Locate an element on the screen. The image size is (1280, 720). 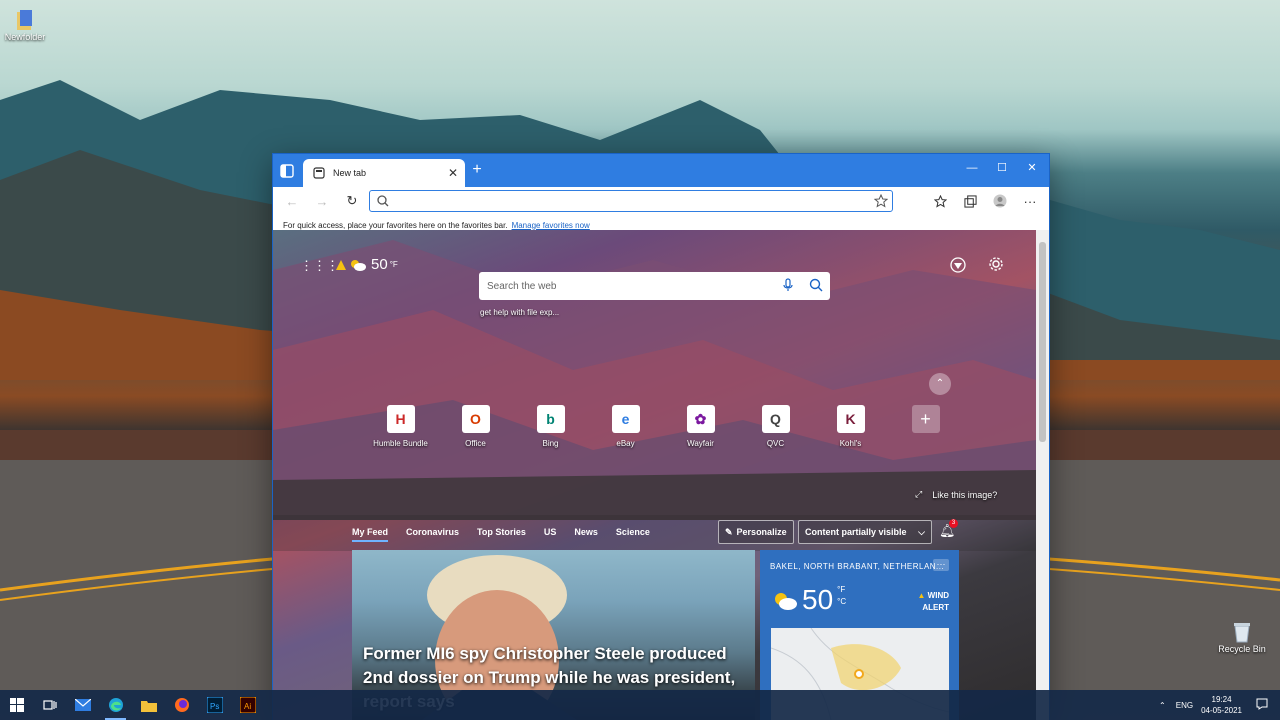
expand-icon: ⤢ is located at coordinates (919, 494).